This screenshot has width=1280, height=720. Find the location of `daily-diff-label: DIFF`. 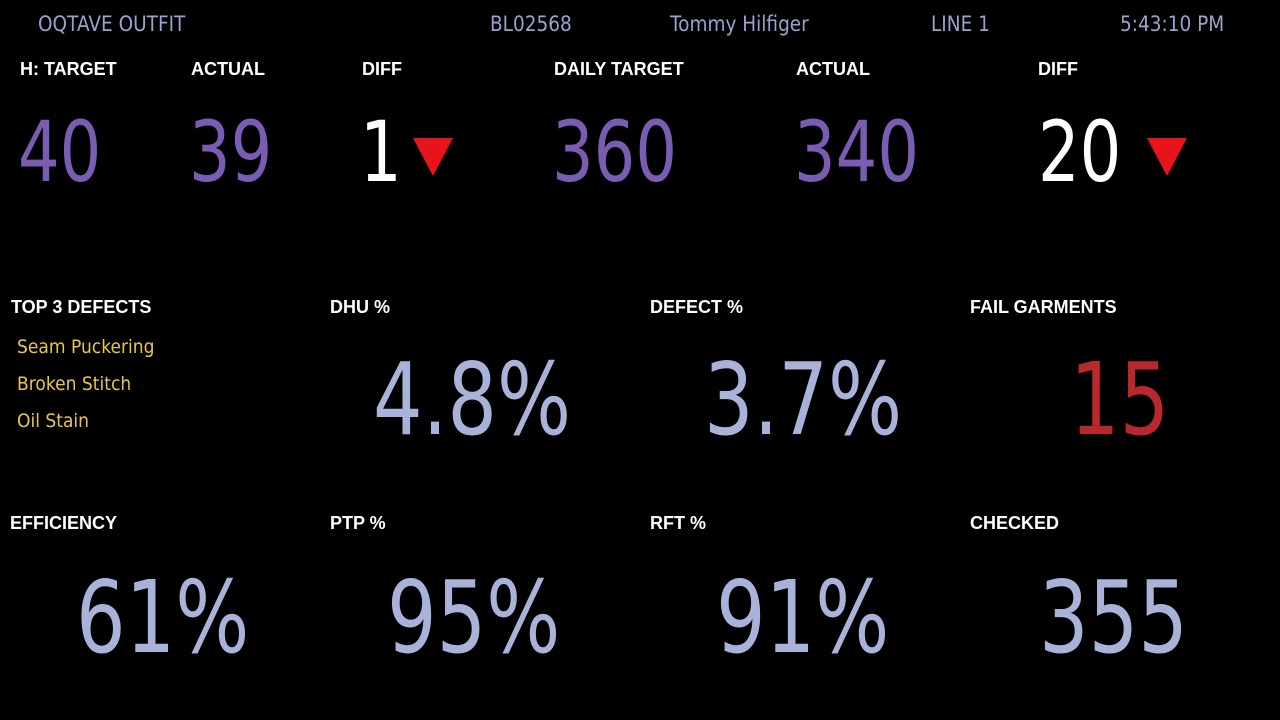

daily-diff-label: DIFF is located at coordinates (1058, 69).